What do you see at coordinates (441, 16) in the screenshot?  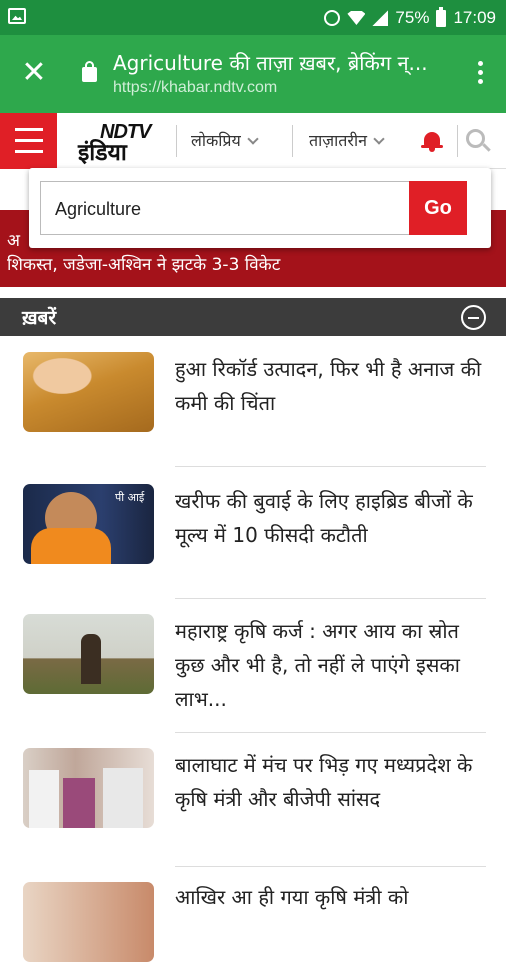 I see `battery-icon` at bounding box center [441, 16].